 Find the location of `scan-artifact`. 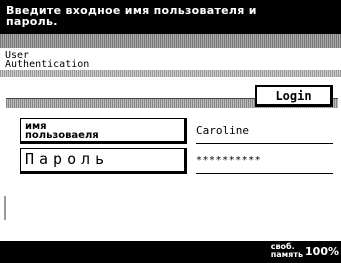

scan-artifact is located at coordinates (5, 208).